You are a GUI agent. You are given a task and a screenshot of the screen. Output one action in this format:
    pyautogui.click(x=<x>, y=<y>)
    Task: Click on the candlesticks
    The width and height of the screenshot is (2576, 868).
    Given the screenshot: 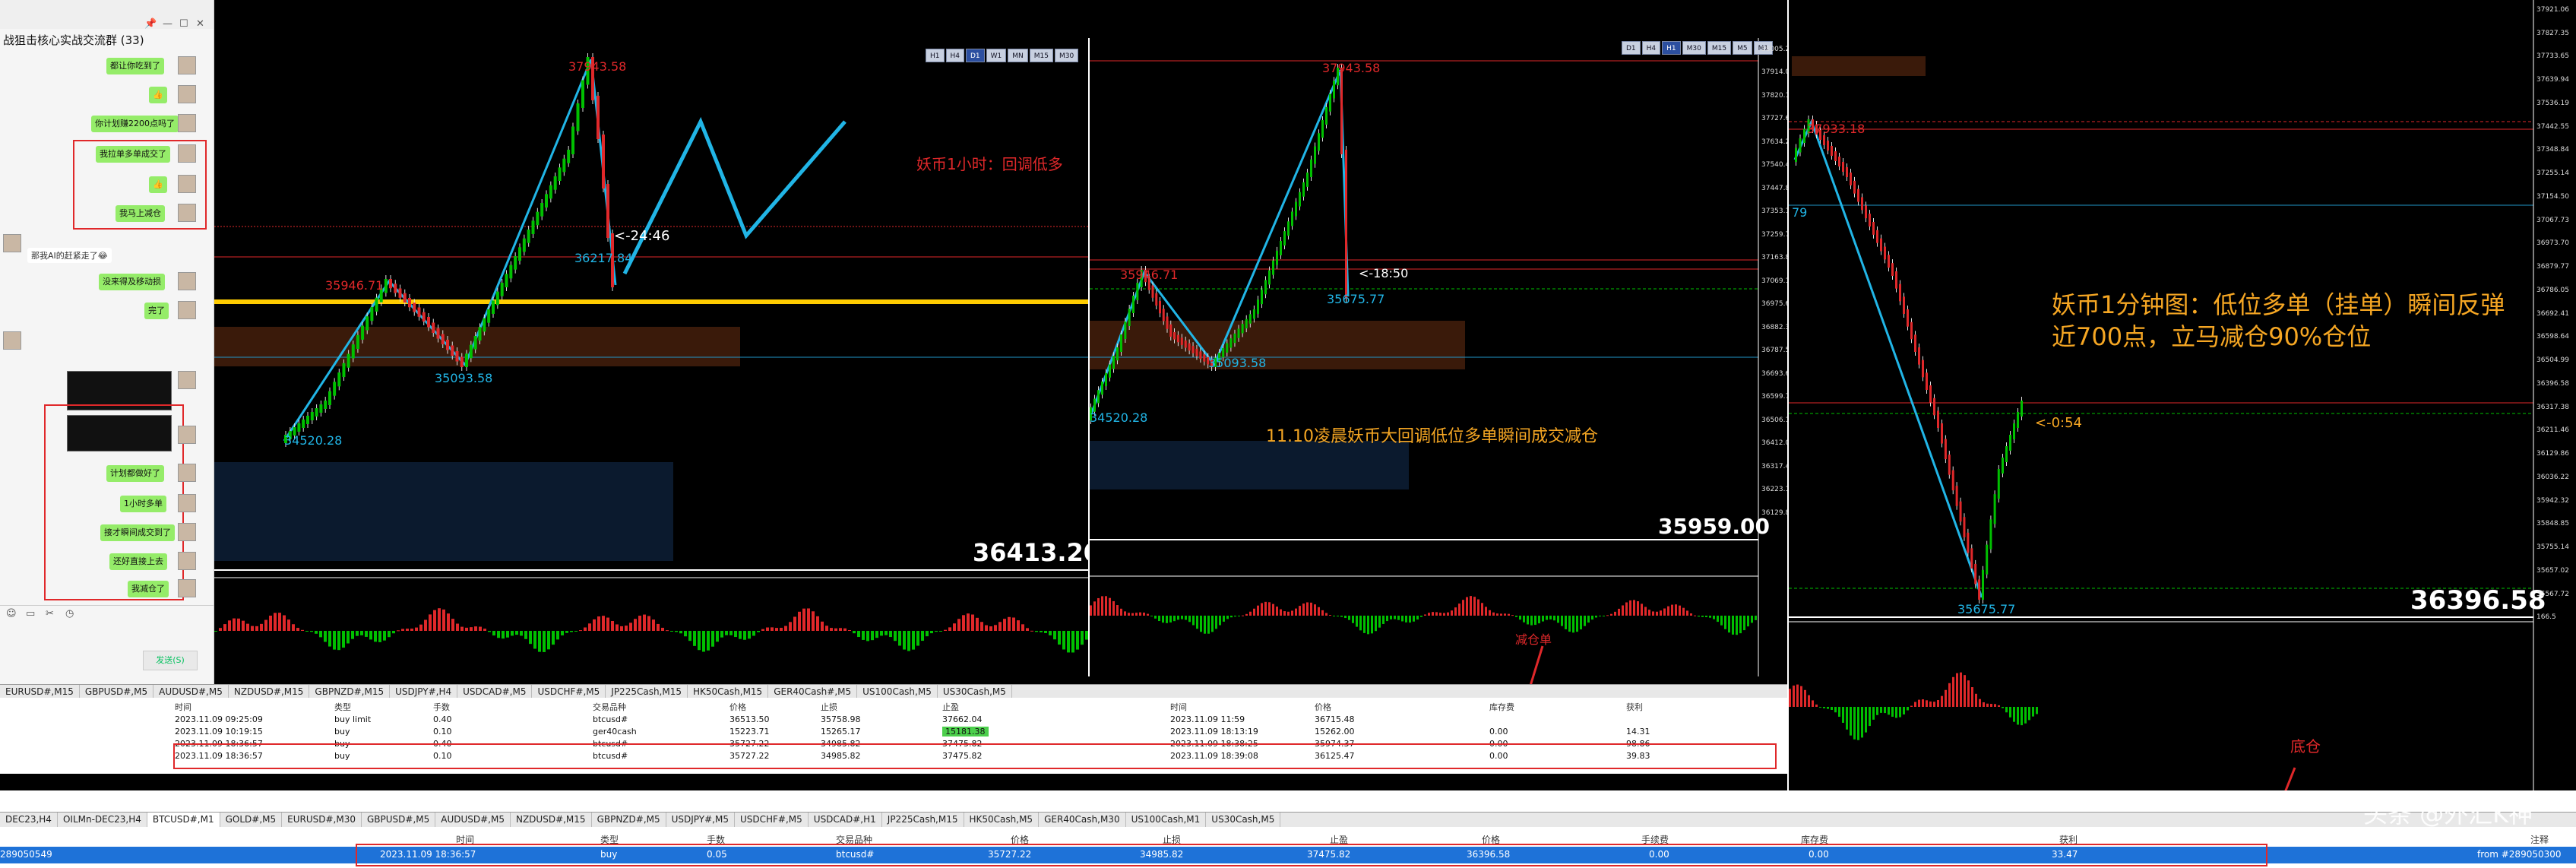 What is the action you would take?
    pyautogui.click(x=1909, y=359)
    